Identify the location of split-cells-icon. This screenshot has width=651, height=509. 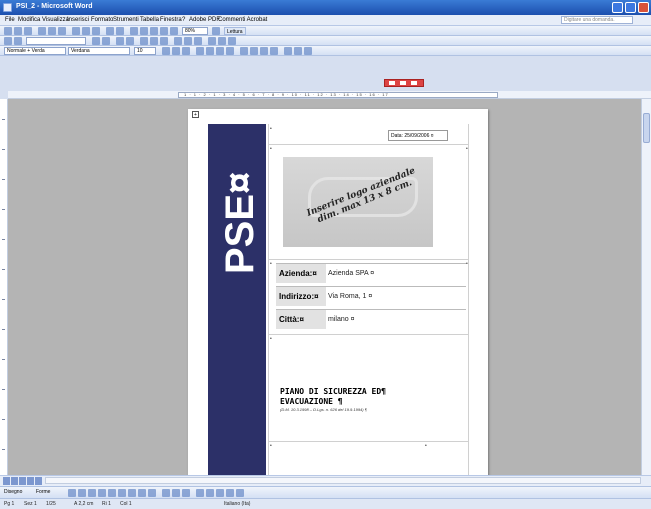
(164, 41).